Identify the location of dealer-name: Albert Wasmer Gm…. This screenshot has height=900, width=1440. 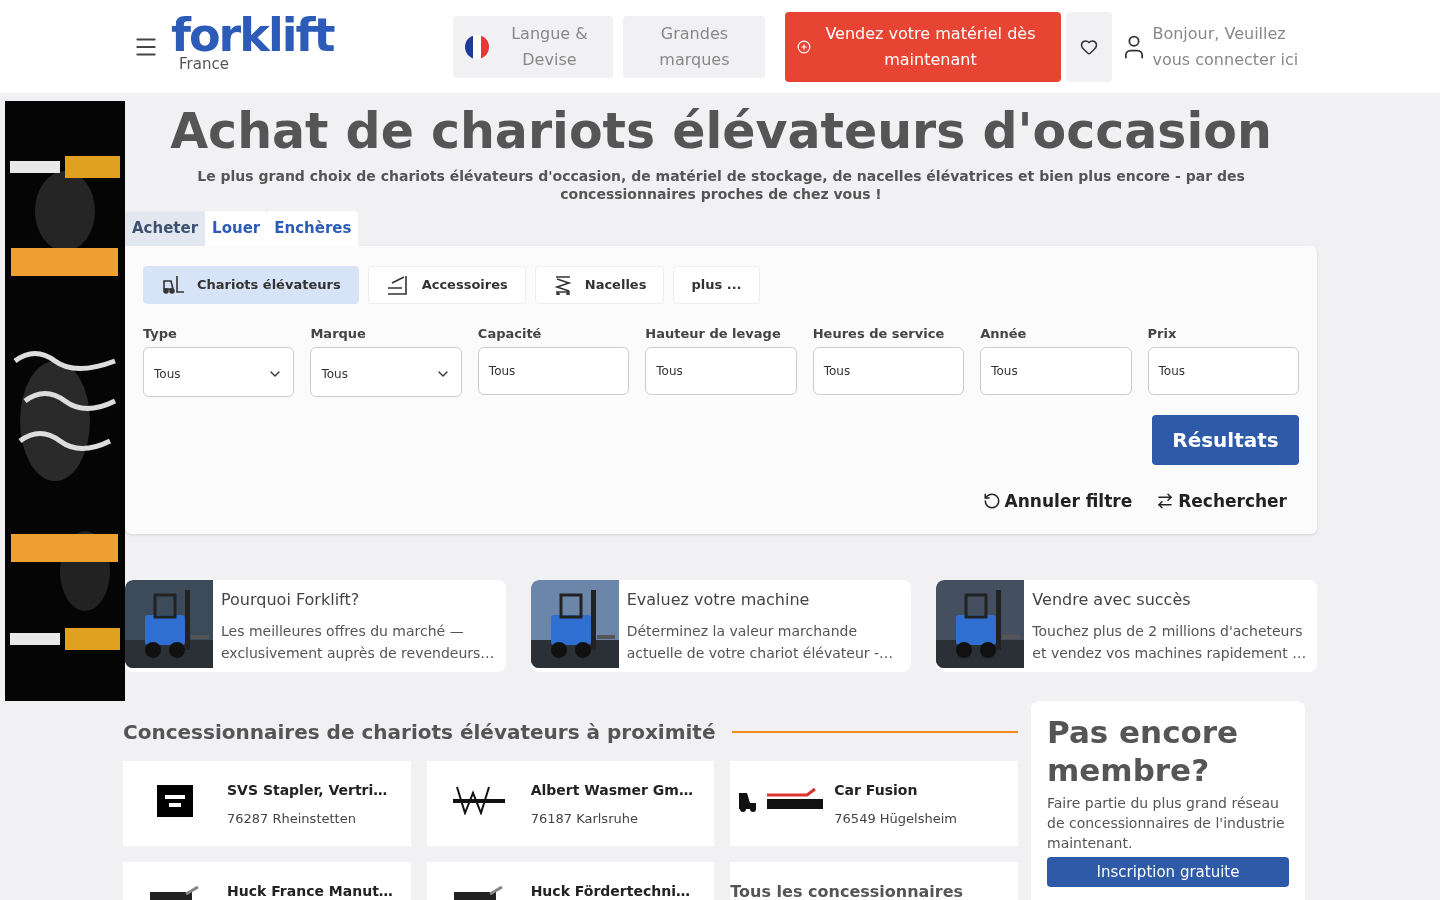
(611, 790).